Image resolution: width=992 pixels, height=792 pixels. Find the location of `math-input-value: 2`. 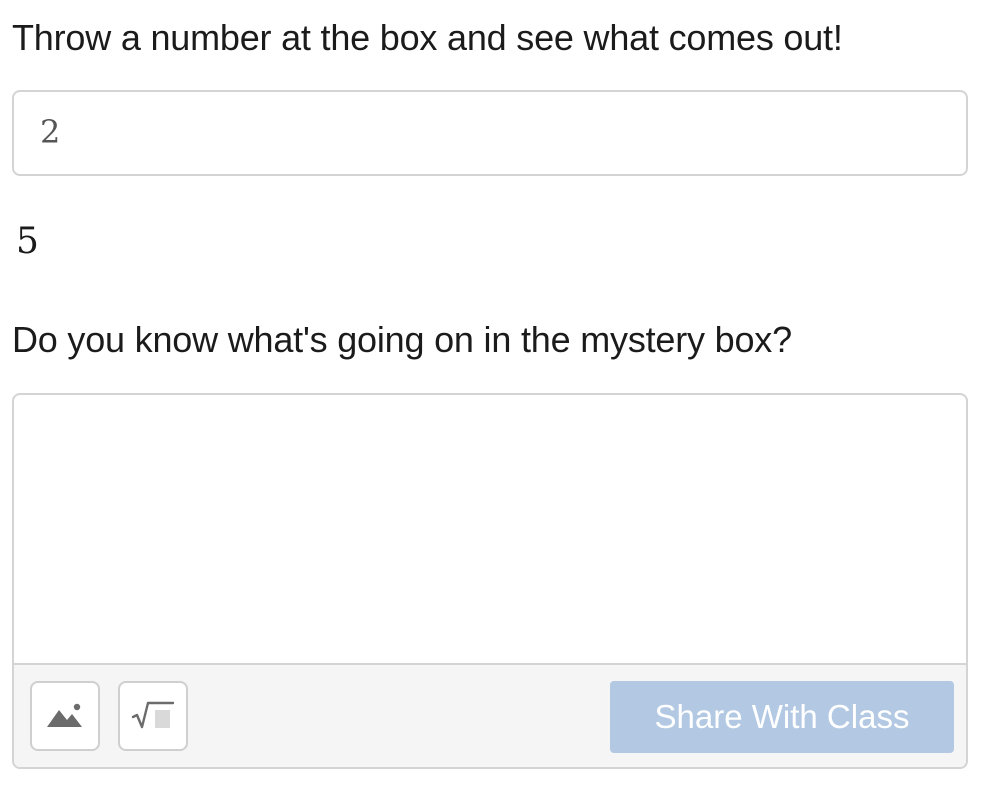

math-input-value: 2 is located at coordinates (50, 132).